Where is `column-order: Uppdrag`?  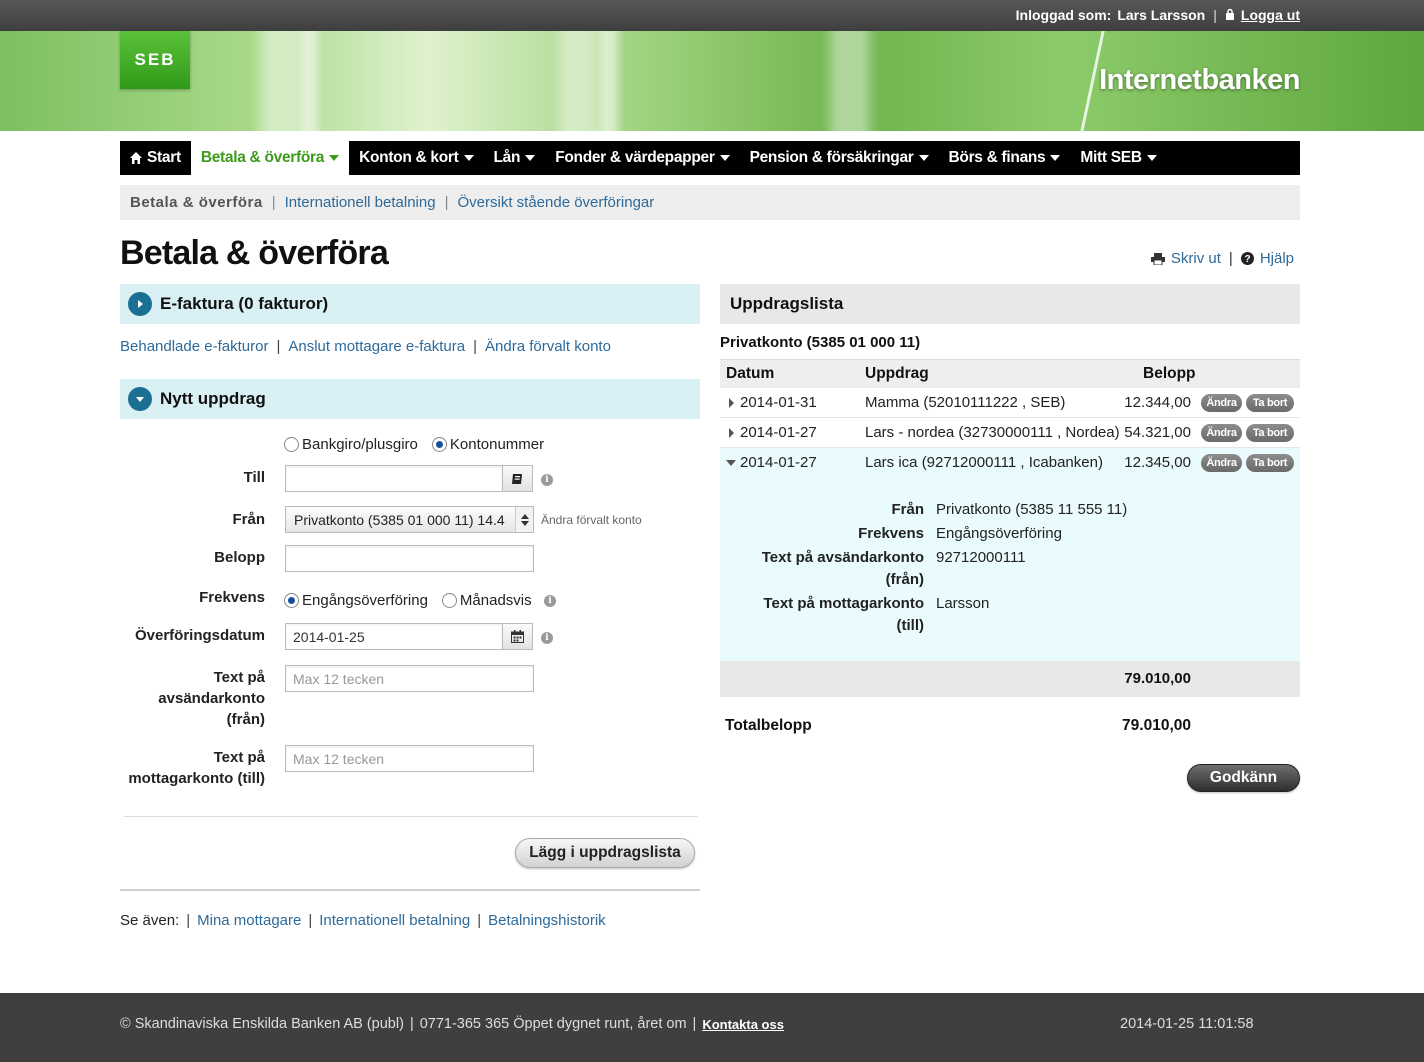
column-order: Uppdrag is located at coordinates (897, 373).